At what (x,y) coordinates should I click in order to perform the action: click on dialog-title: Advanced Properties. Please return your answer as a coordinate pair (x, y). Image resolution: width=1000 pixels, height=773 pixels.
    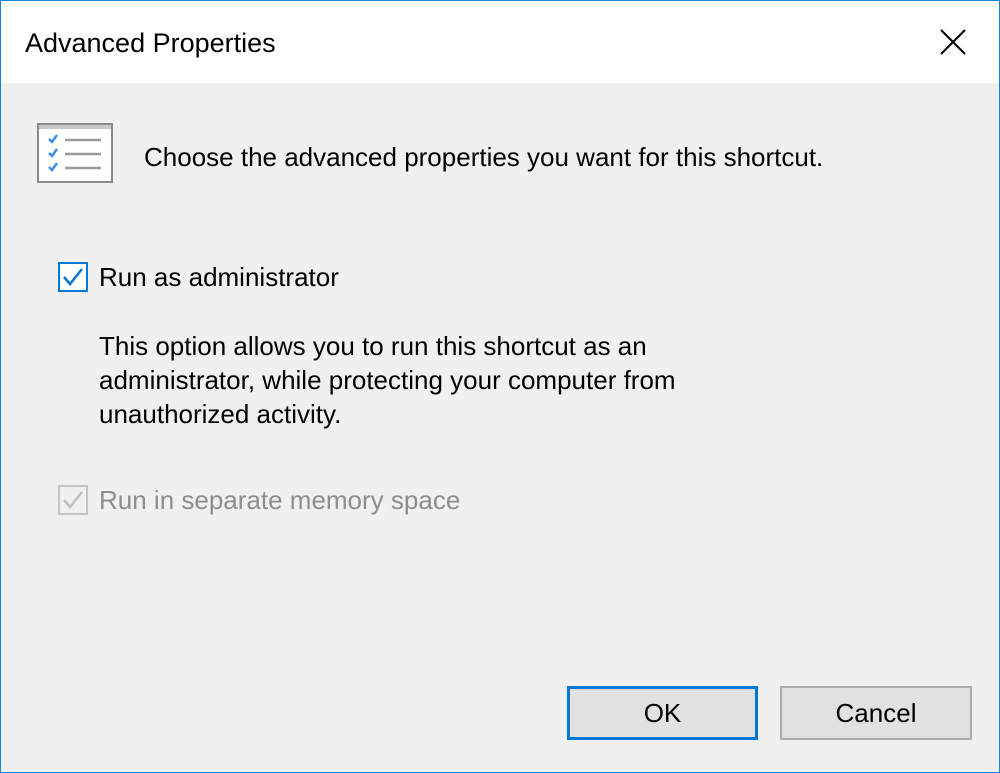
    Looking at the image, I should click on (150, 43).